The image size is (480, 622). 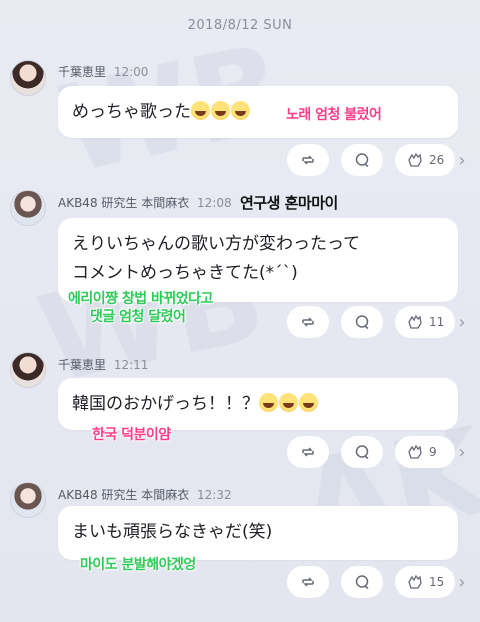 What do you see at coordinates (425, 452) in the screenshot?
I see `clap-button: 9` at bounding box center [425, 452].